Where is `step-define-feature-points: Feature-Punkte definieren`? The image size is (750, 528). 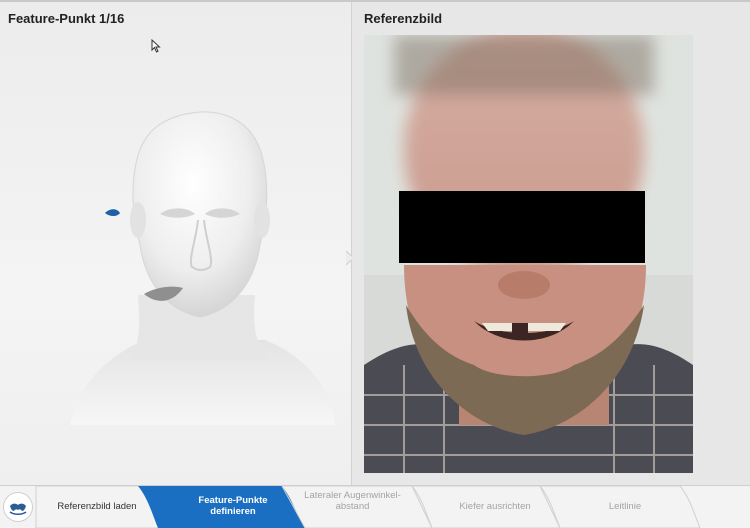
step-define-feature-points: Feature-Punkte definieren is located at coordinates (233, 506).